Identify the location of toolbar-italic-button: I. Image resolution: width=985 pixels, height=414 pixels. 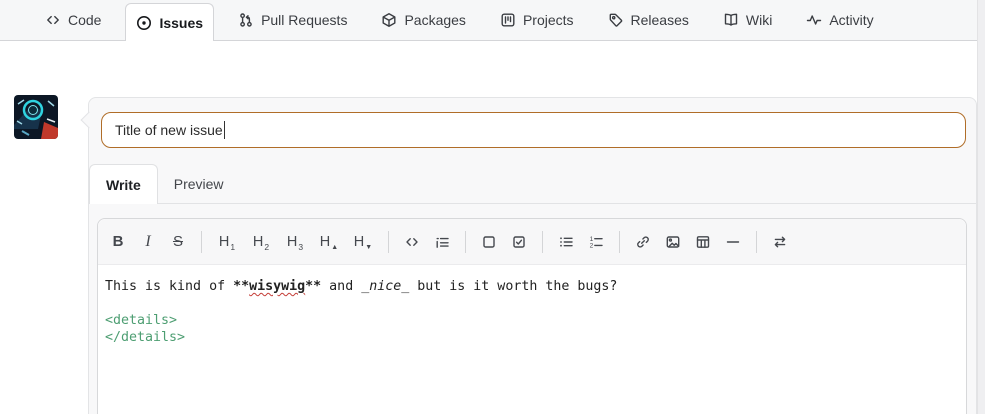
(148, 241).